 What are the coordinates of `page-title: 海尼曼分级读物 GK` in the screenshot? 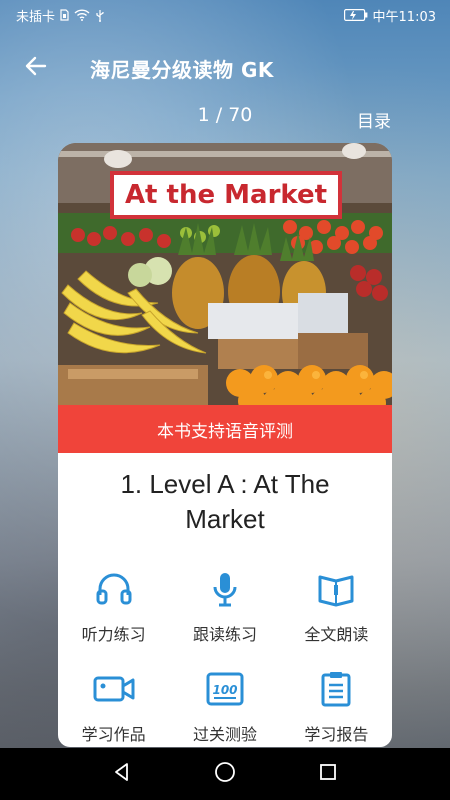 It's located at (182, 70).